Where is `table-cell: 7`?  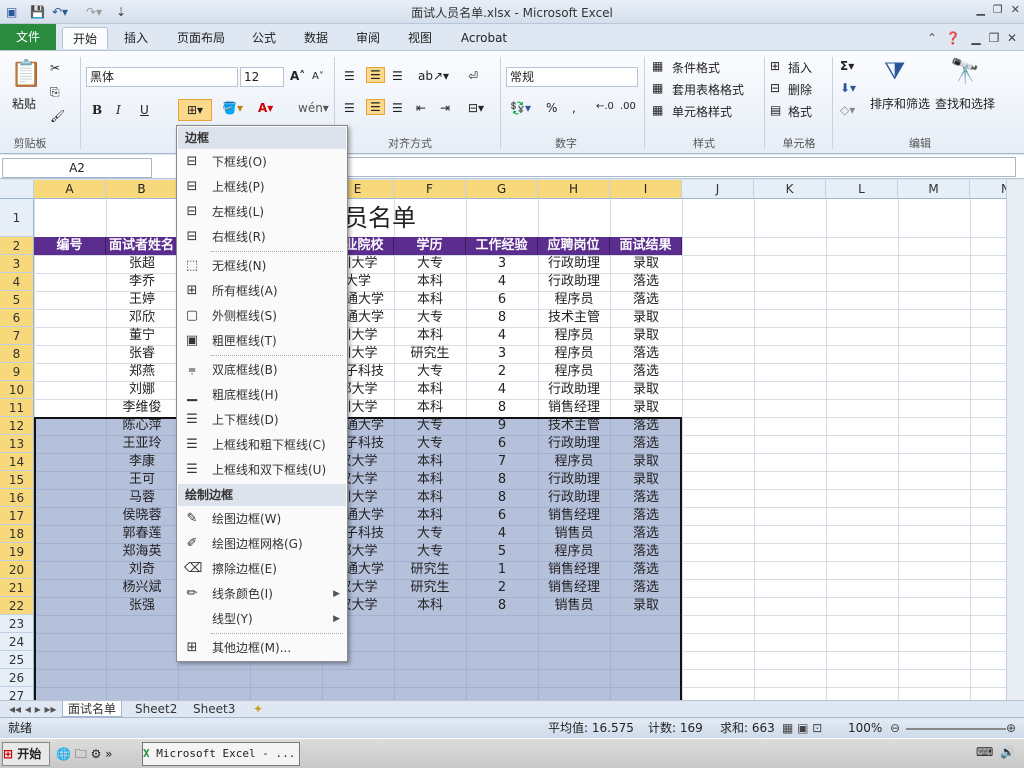
table-cell: 7 is located at coordinates (502, 462).